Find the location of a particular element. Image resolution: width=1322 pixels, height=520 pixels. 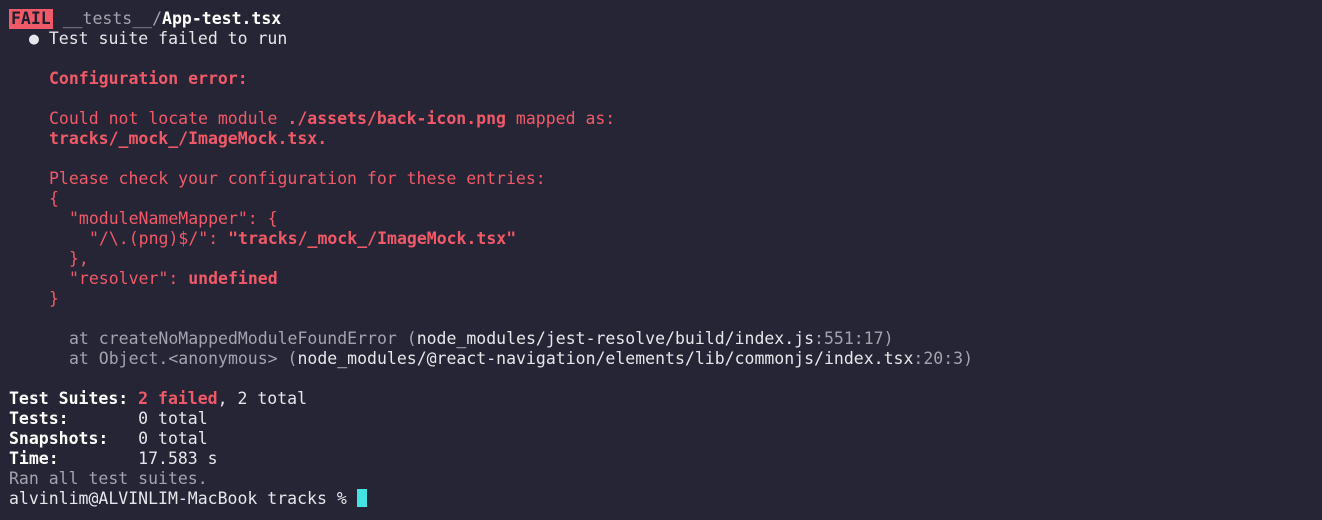

ran-all-suites: Ran all test suites. is located at coordinates (108, 478).